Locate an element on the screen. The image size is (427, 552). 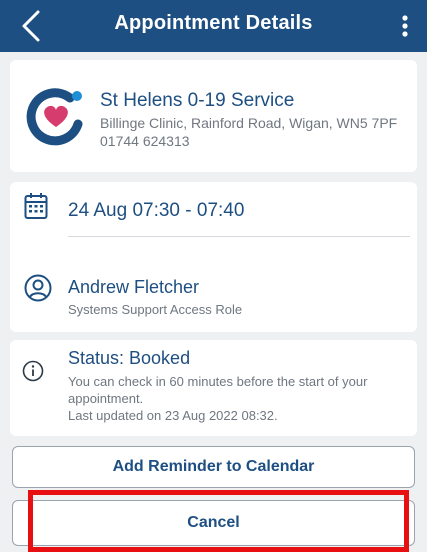
clinic-phone: 01744 624313 is located at coordinates (145, 141).